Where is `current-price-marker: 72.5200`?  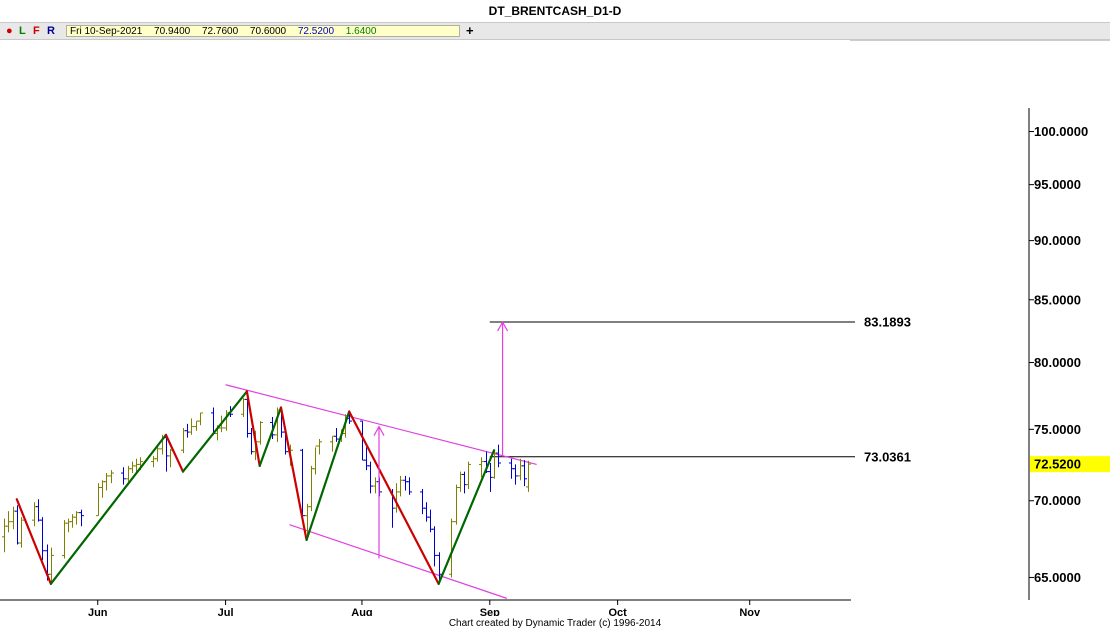 current-price-marker: 72.5200 is located at coordinates (1070, 464).